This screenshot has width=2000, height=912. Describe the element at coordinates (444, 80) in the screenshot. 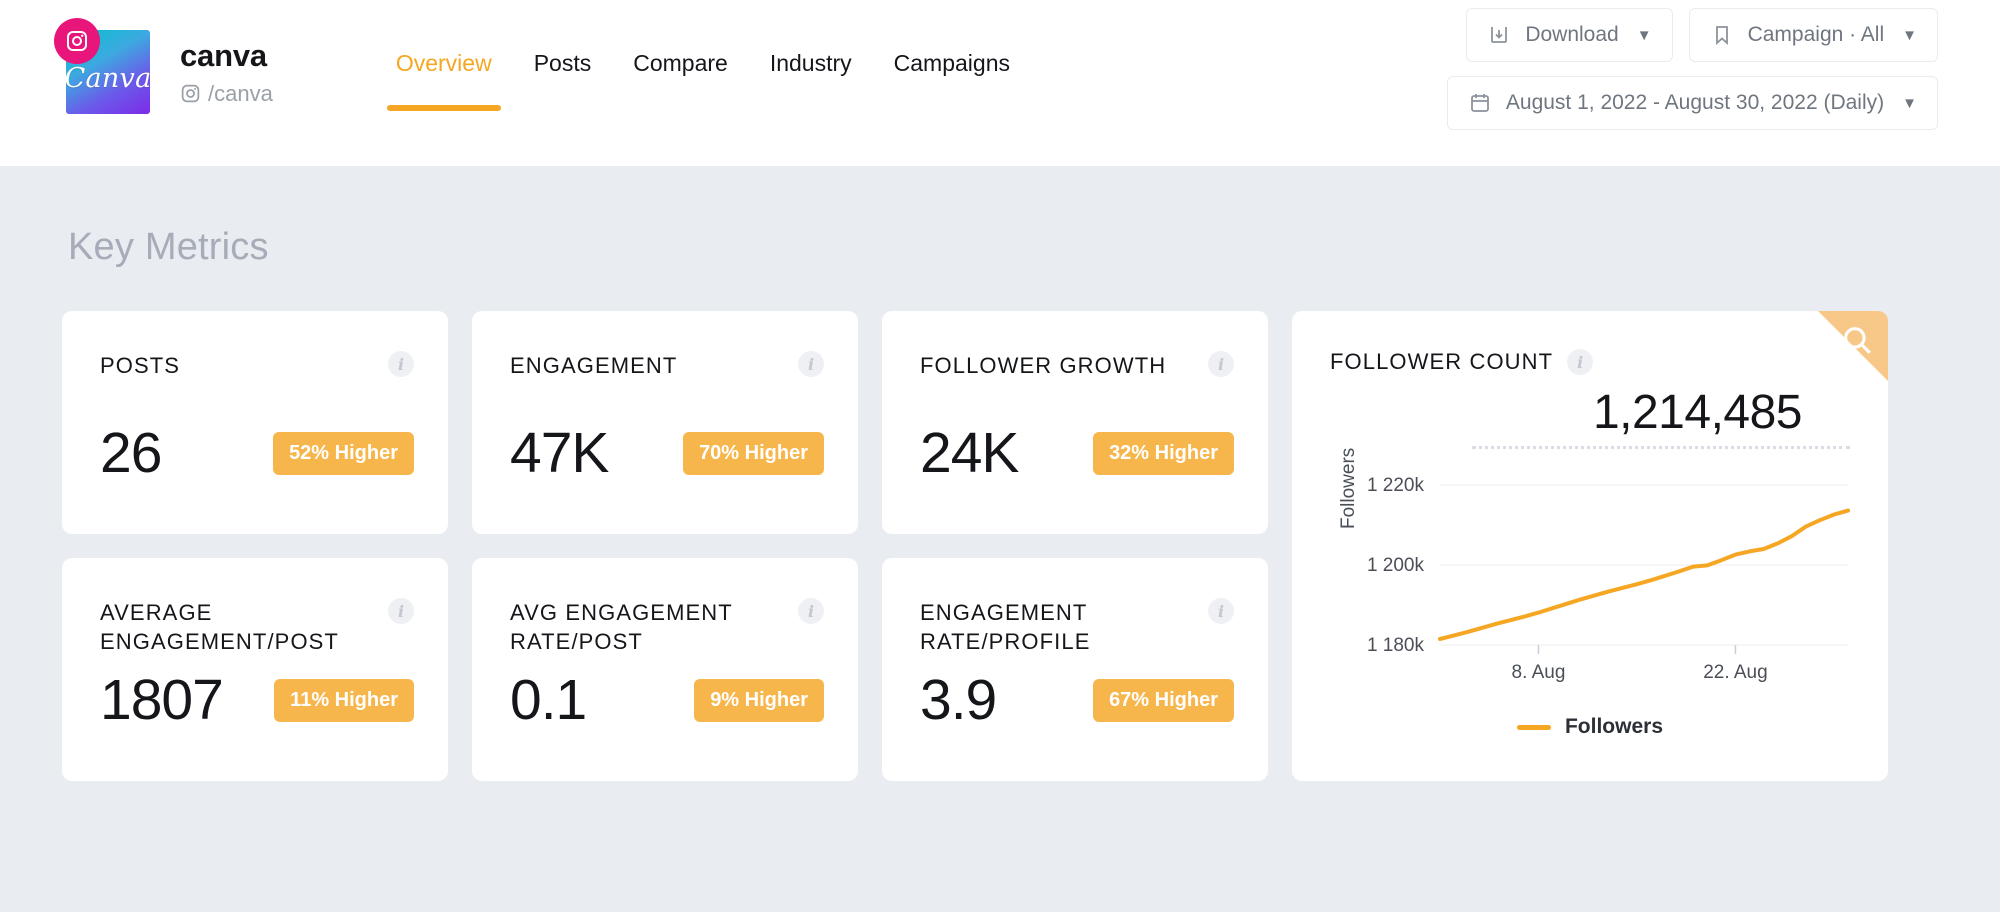

I see `tab-overview: Overview` at that location.